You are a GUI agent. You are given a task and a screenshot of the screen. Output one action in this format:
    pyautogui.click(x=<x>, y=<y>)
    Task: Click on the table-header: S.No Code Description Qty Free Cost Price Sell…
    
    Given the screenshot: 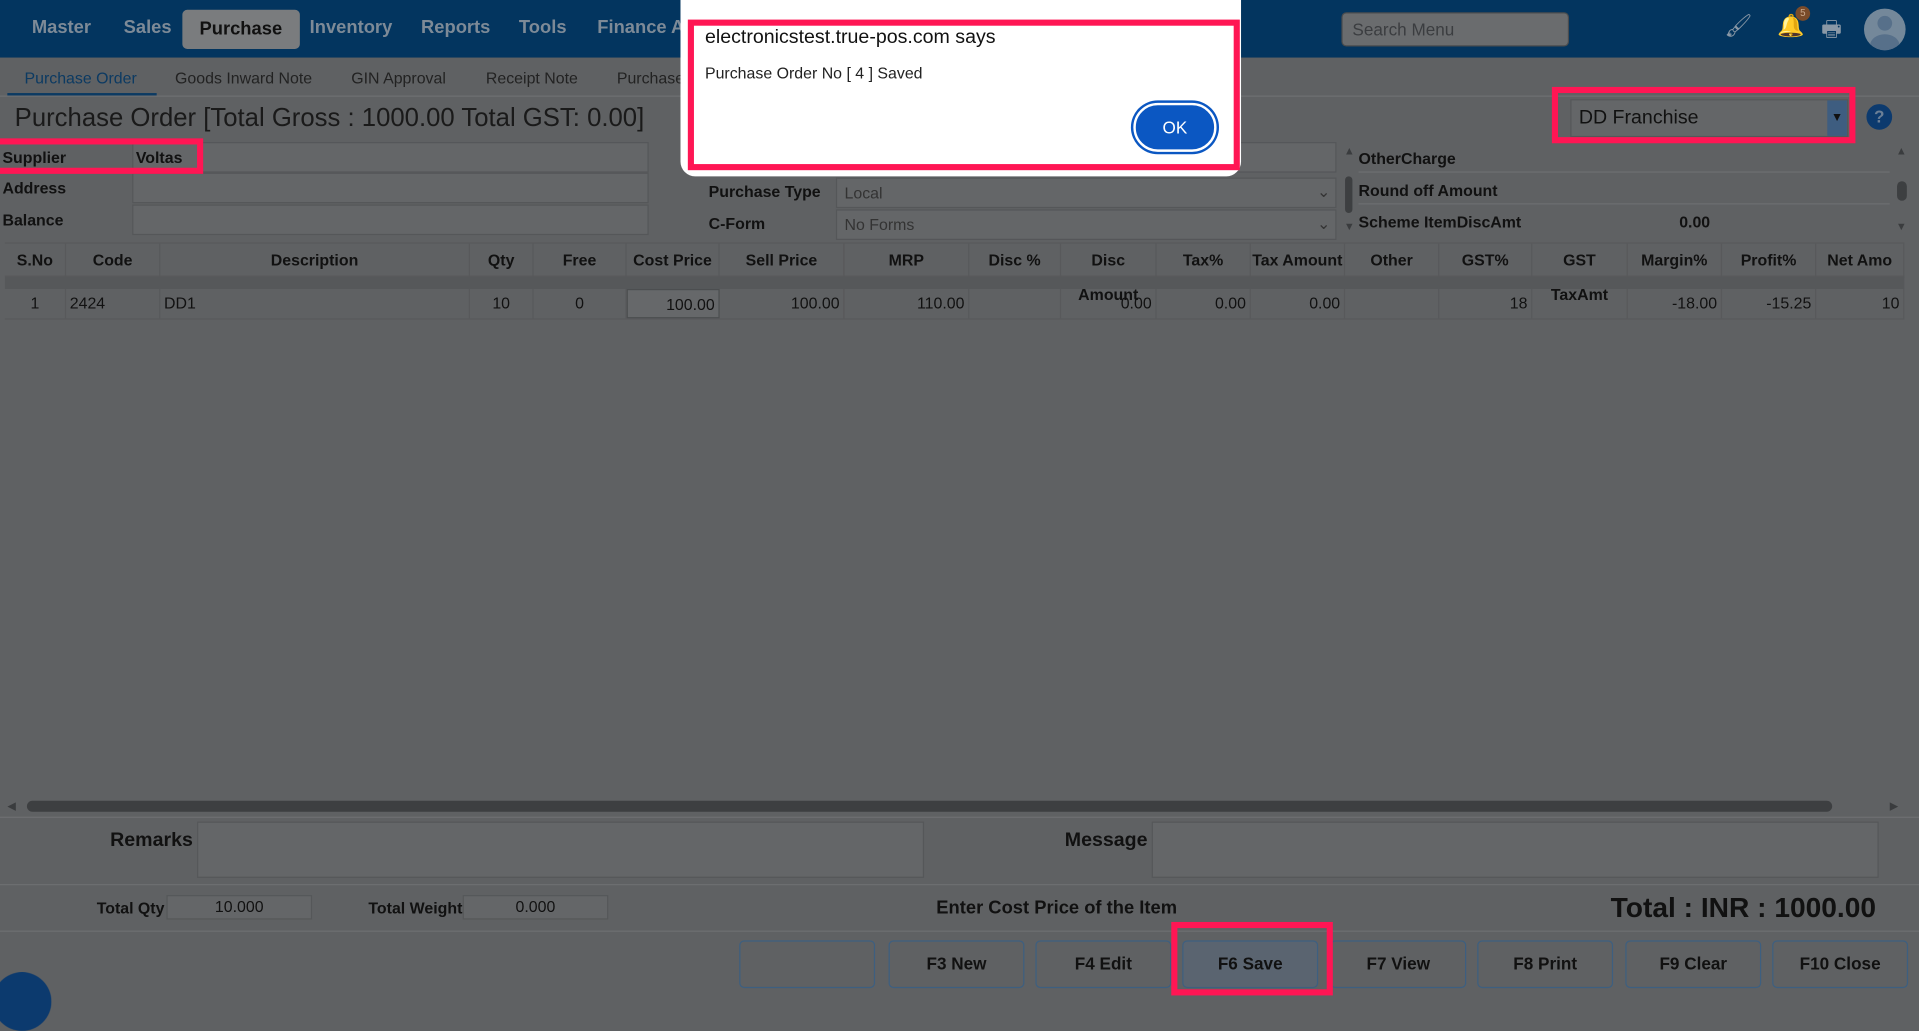 What is the action you would take?
    pyautogui.click(x=954, y=273)
    